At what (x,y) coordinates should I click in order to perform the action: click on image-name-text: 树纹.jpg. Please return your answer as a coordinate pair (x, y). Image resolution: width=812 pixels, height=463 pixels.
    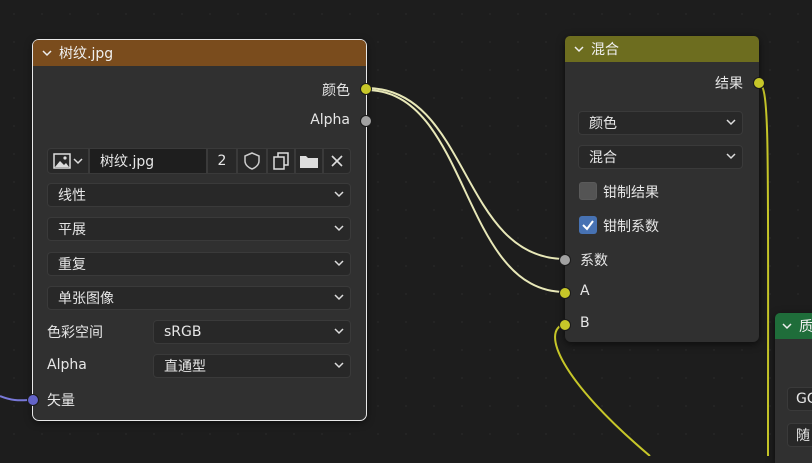
    Looking at the image, I should click on (127, 162).